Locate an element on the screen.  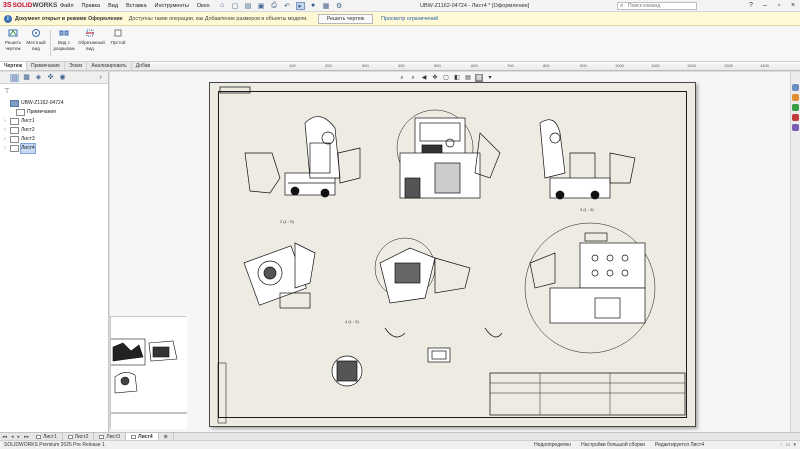
tab-evaluate: Анализировать is located at coordinates (109, 66).